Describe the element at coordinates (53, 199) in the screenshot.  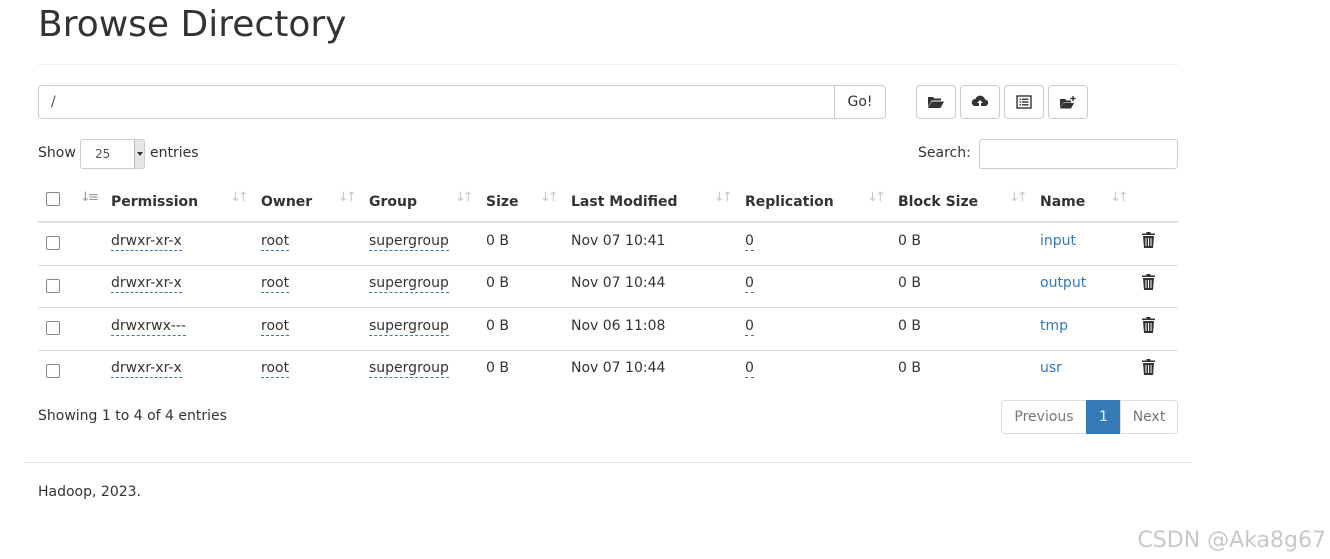
I see `select-all-checkbox` at that location.